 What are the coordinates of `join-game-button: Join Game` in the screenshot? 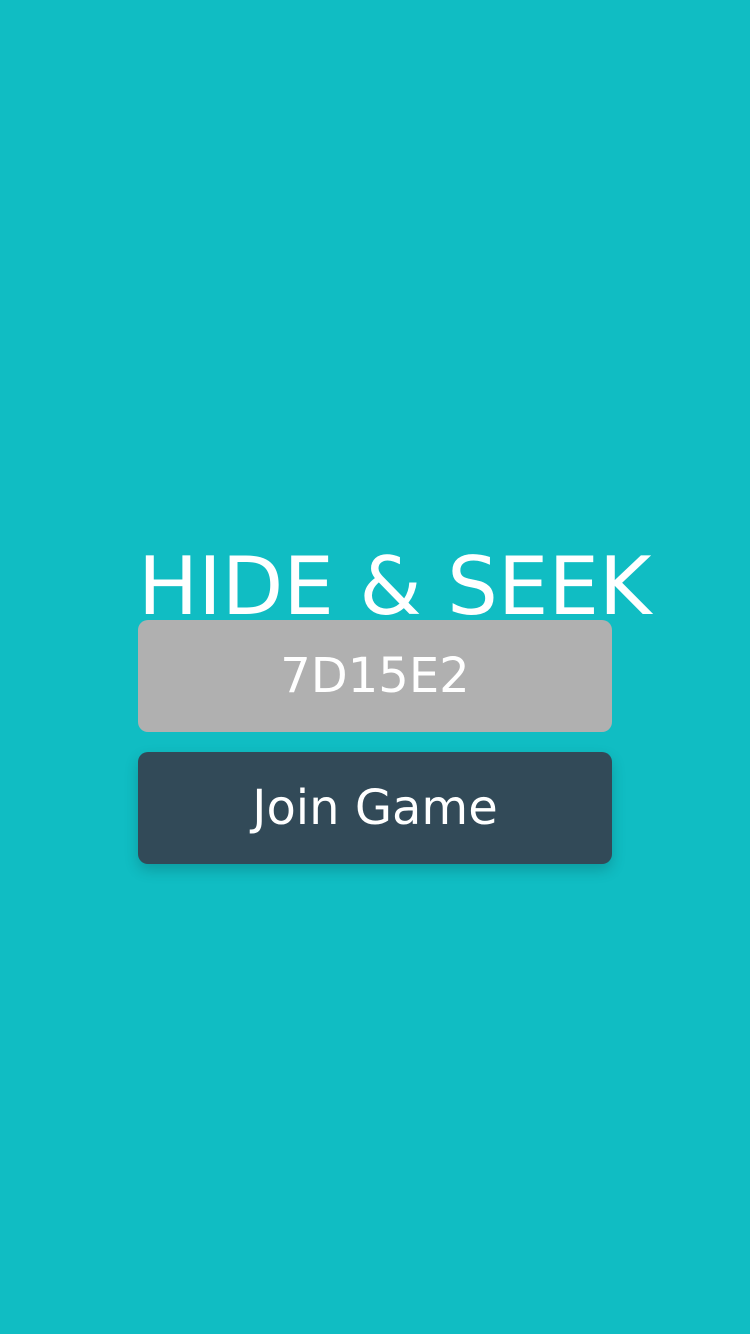 It's located at (375, 808).